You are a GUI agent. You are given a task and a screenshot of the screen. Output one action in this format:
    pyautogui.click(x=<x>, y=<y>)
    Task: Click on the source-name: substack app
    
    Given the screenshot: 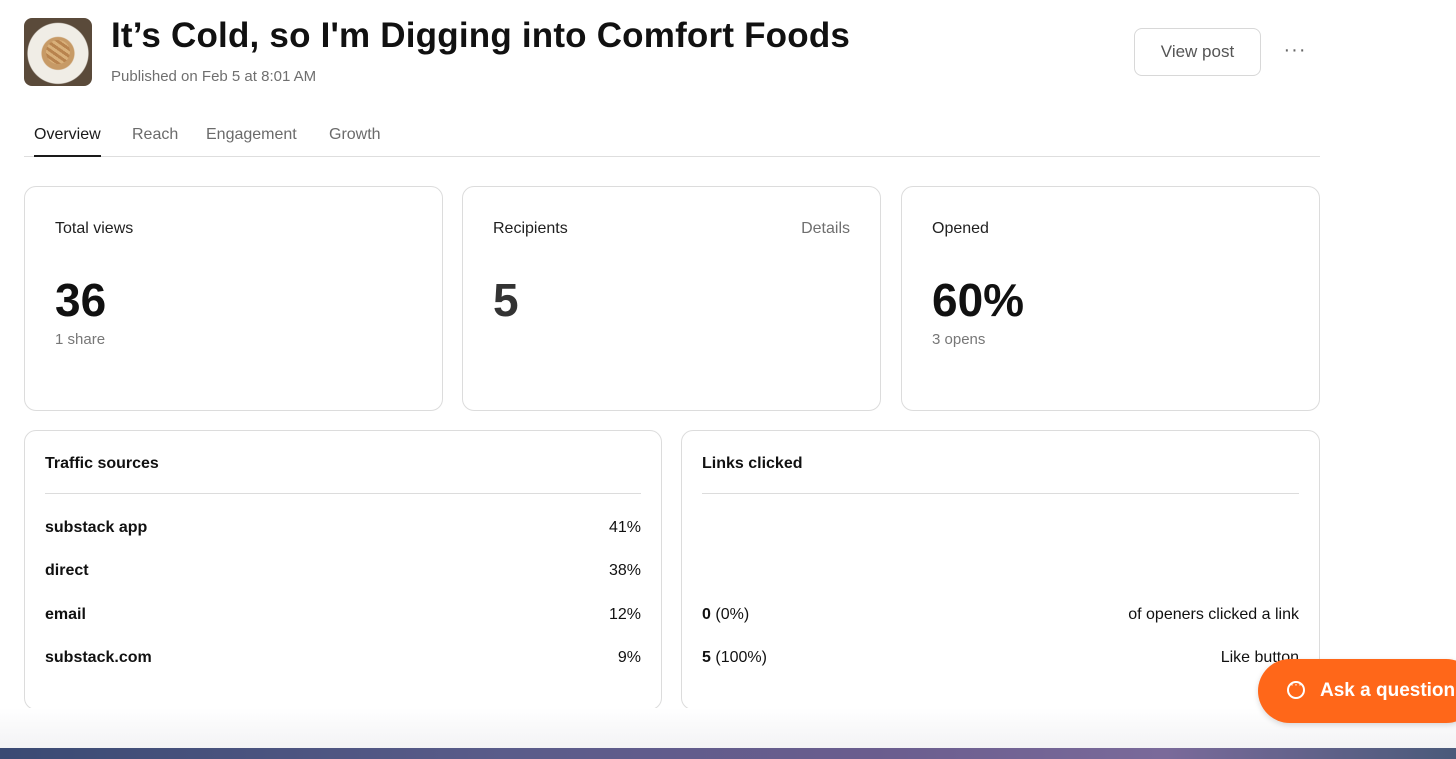 What is the action you would take?
    pyautogui.click(x=96, y=527)
    